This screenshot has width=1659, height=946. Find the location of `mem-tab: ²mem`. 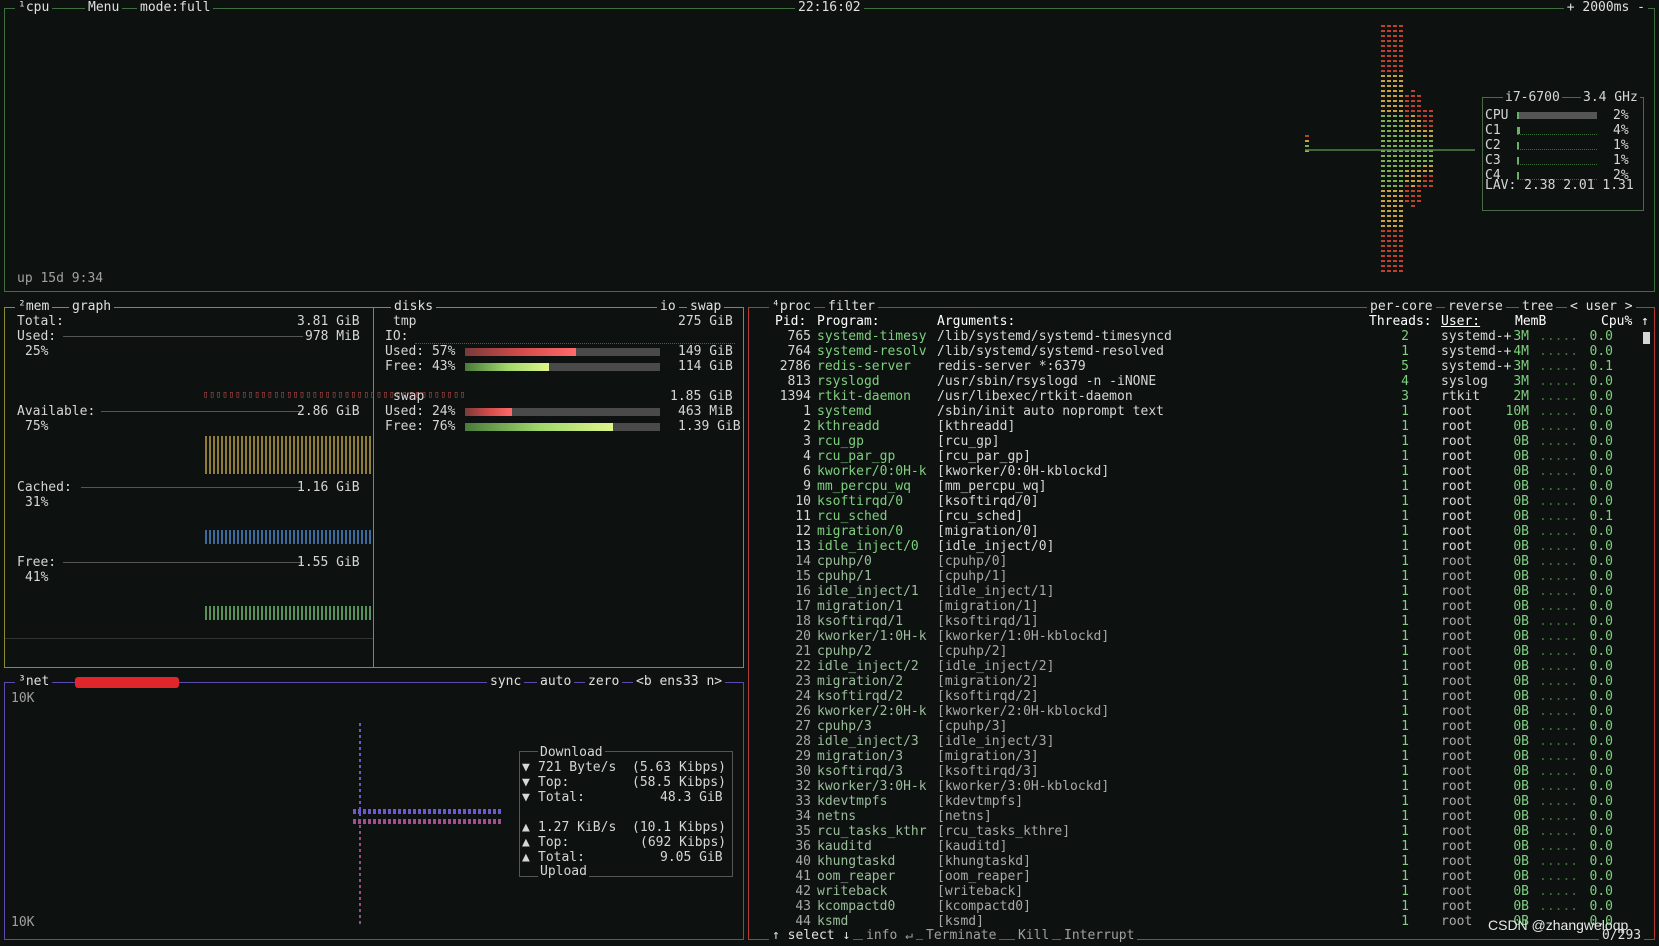

mem-tab: ²mem is located at coordinates (34, 307).